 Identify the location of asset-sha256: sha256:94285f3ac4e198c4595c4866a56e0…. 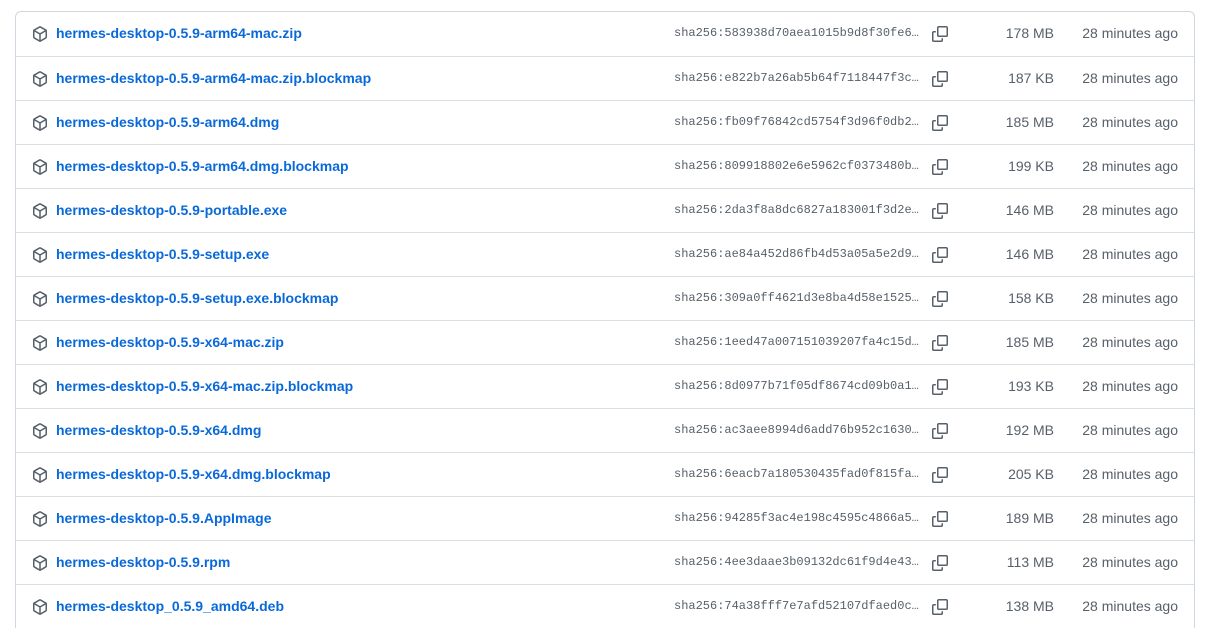
(796, 518).